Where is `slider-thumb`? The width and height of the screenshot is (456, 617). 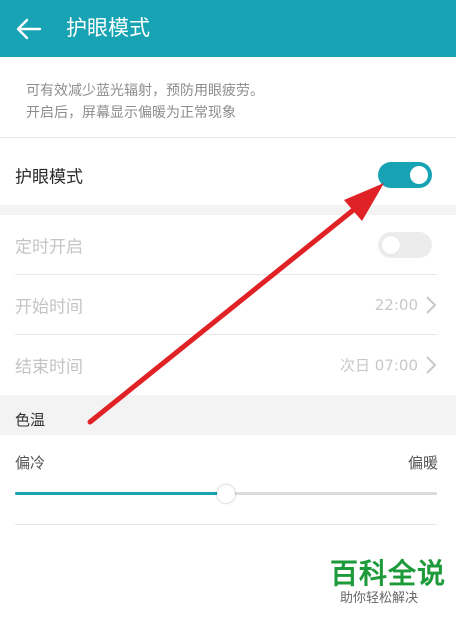
slider-thumb is located at coordinates (226, 494).